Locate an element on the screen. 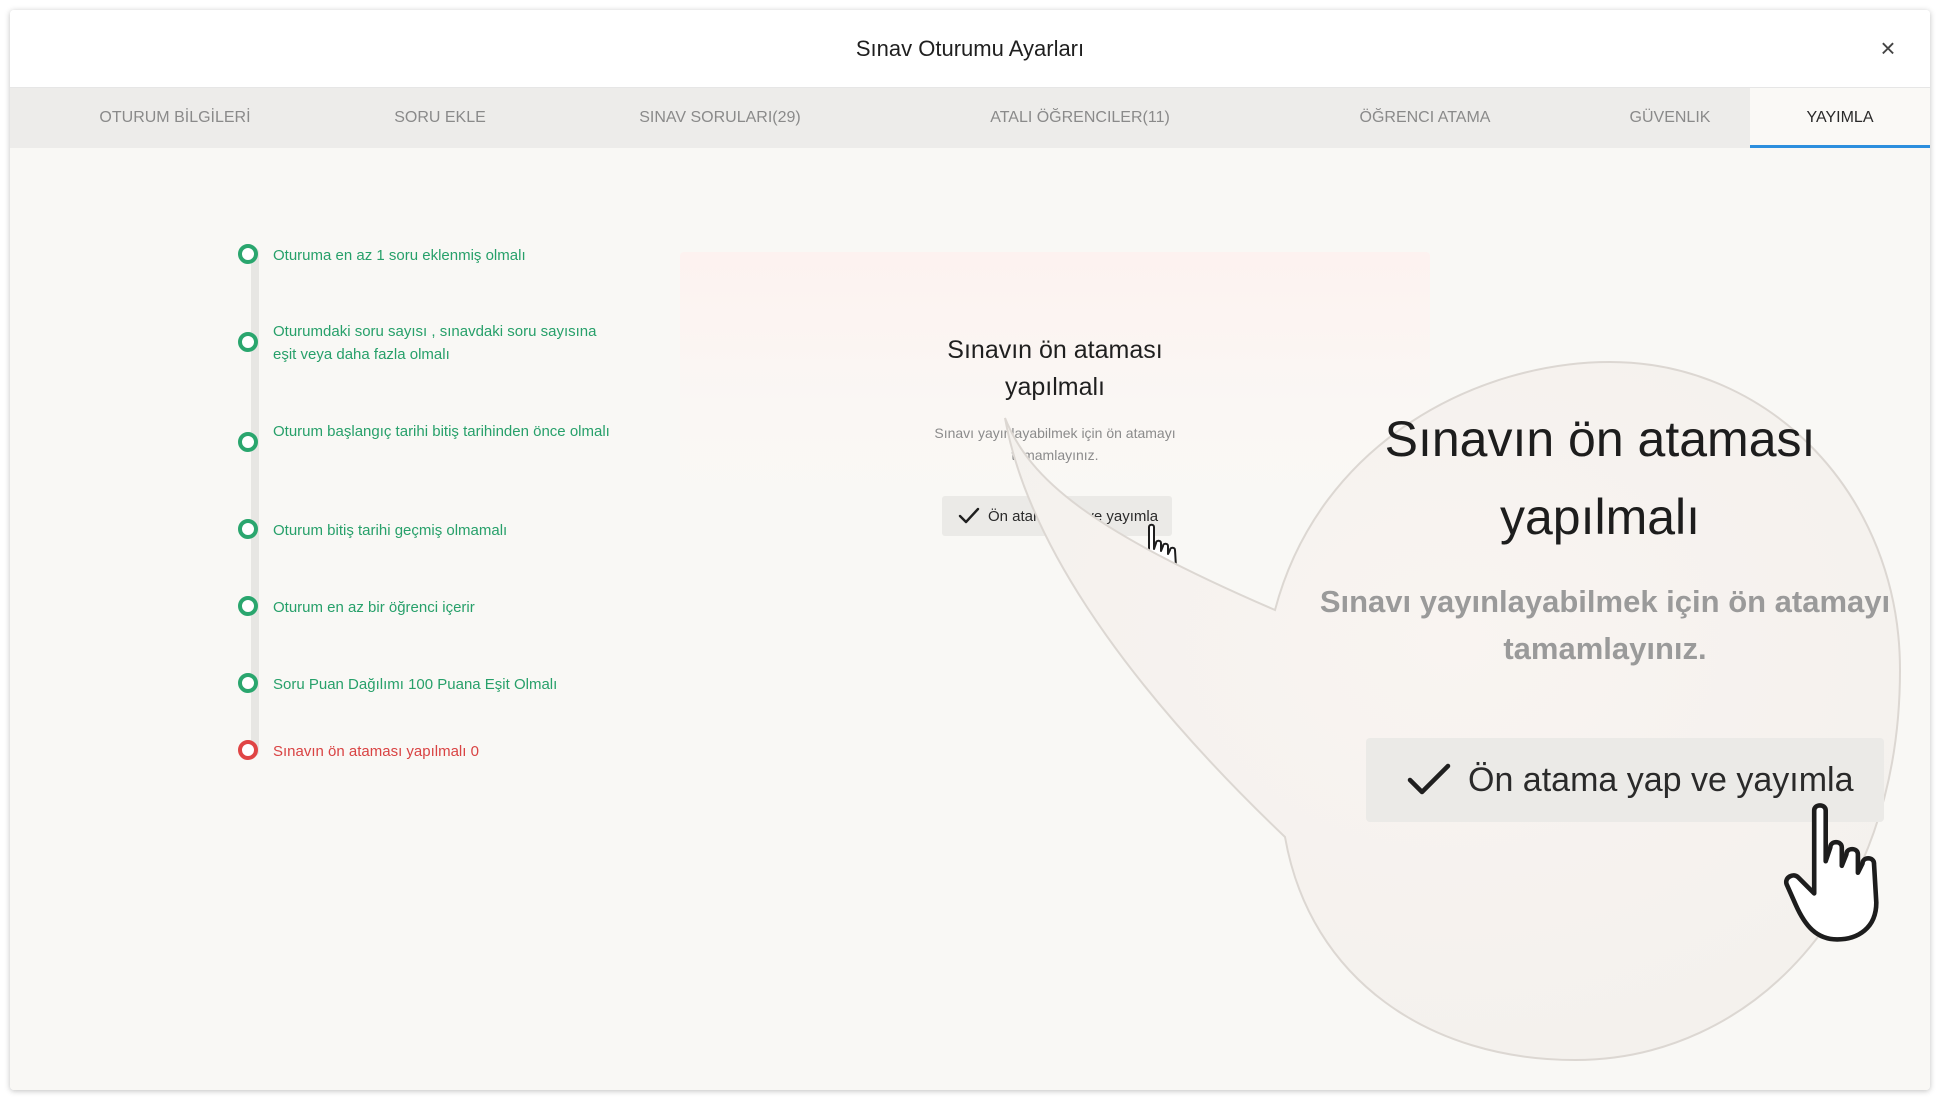 This screenshot has width=1940, height=1100. zoom-button-label: Ön atama yap ve yayımla is located at coordinates (1661, 779).